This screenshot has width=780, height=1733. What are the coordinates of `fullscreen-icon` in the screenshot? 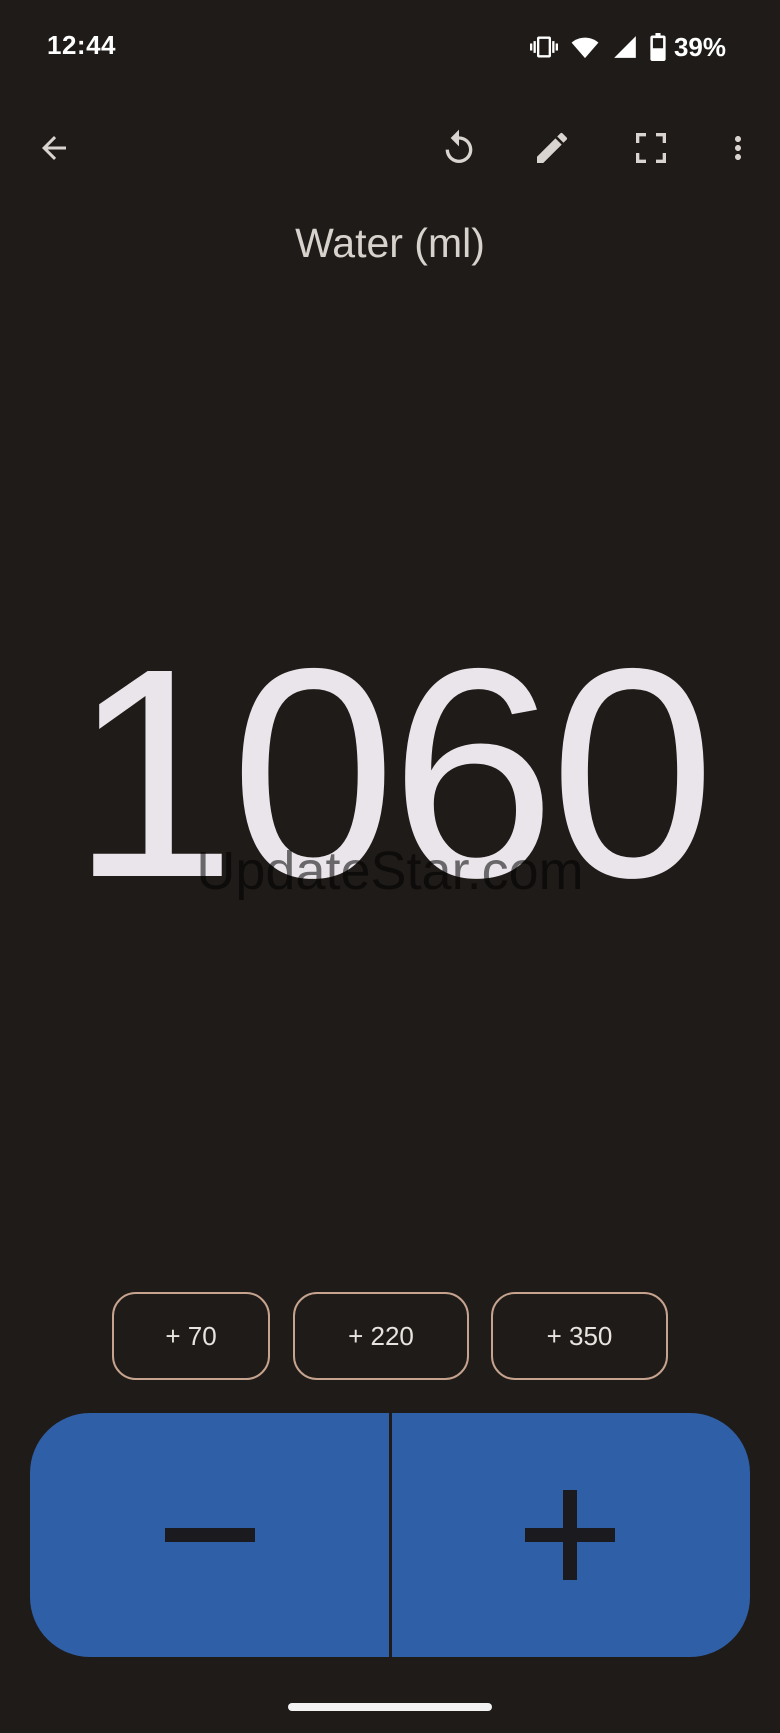 It's located at (651, 148).